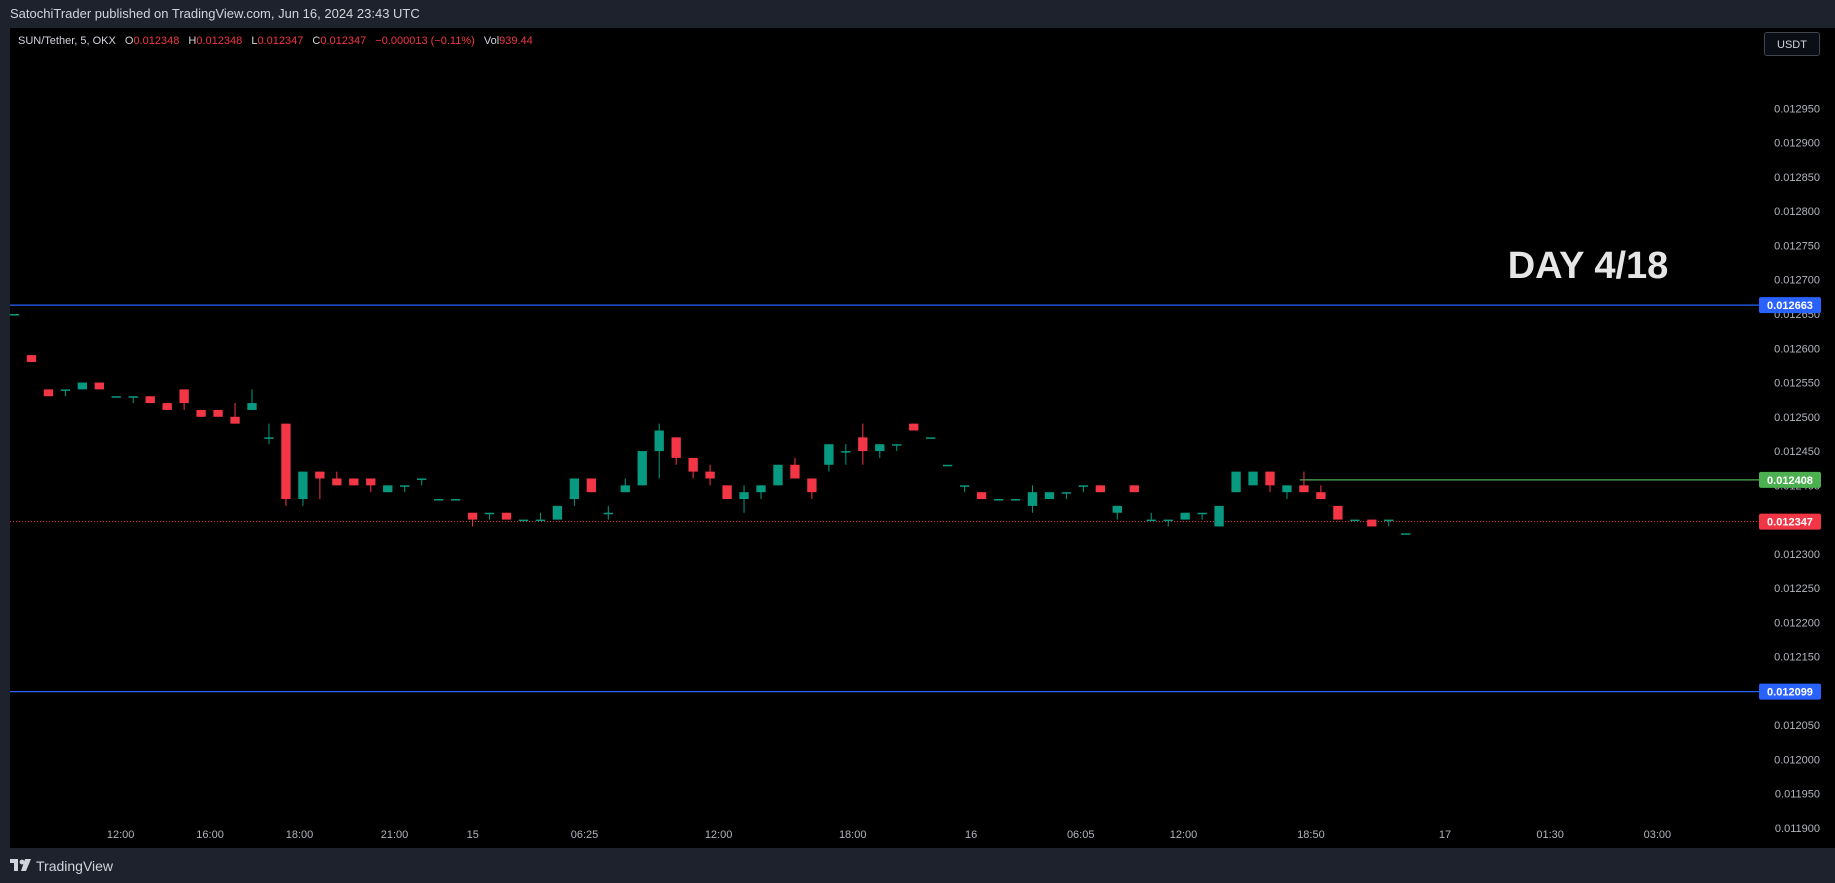 This screenshot has height=883, width=1835. I want to click on symbol-label: SUN/Tether, 5, OKX, so click(67, 41).